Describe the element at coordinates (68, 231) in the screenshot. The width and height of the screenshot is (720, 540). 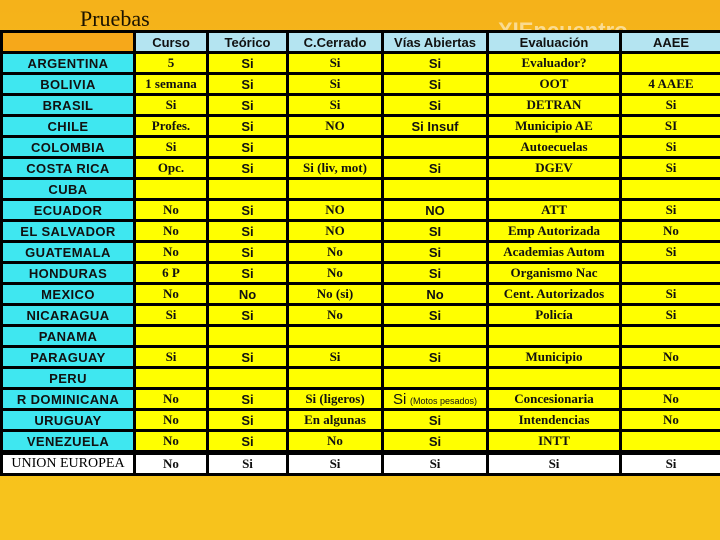
I see `country-cell: EL SALVADOR` at that location.